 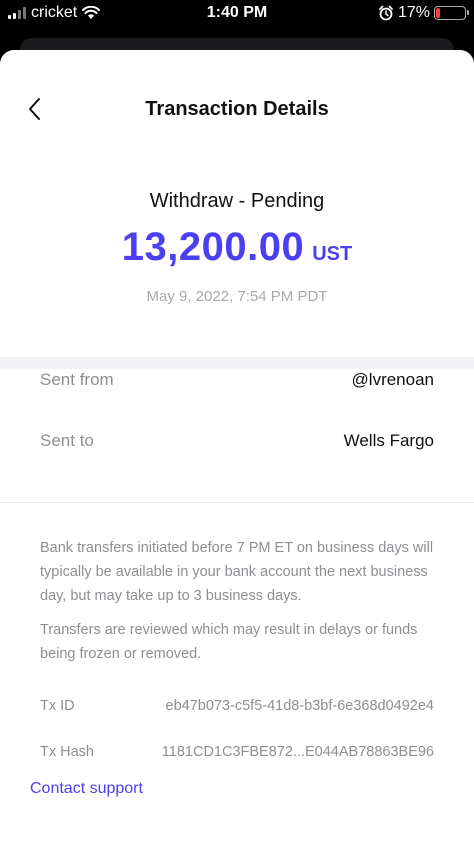 I want to click on alarm-clock-icon, so click(x=386, y=13).